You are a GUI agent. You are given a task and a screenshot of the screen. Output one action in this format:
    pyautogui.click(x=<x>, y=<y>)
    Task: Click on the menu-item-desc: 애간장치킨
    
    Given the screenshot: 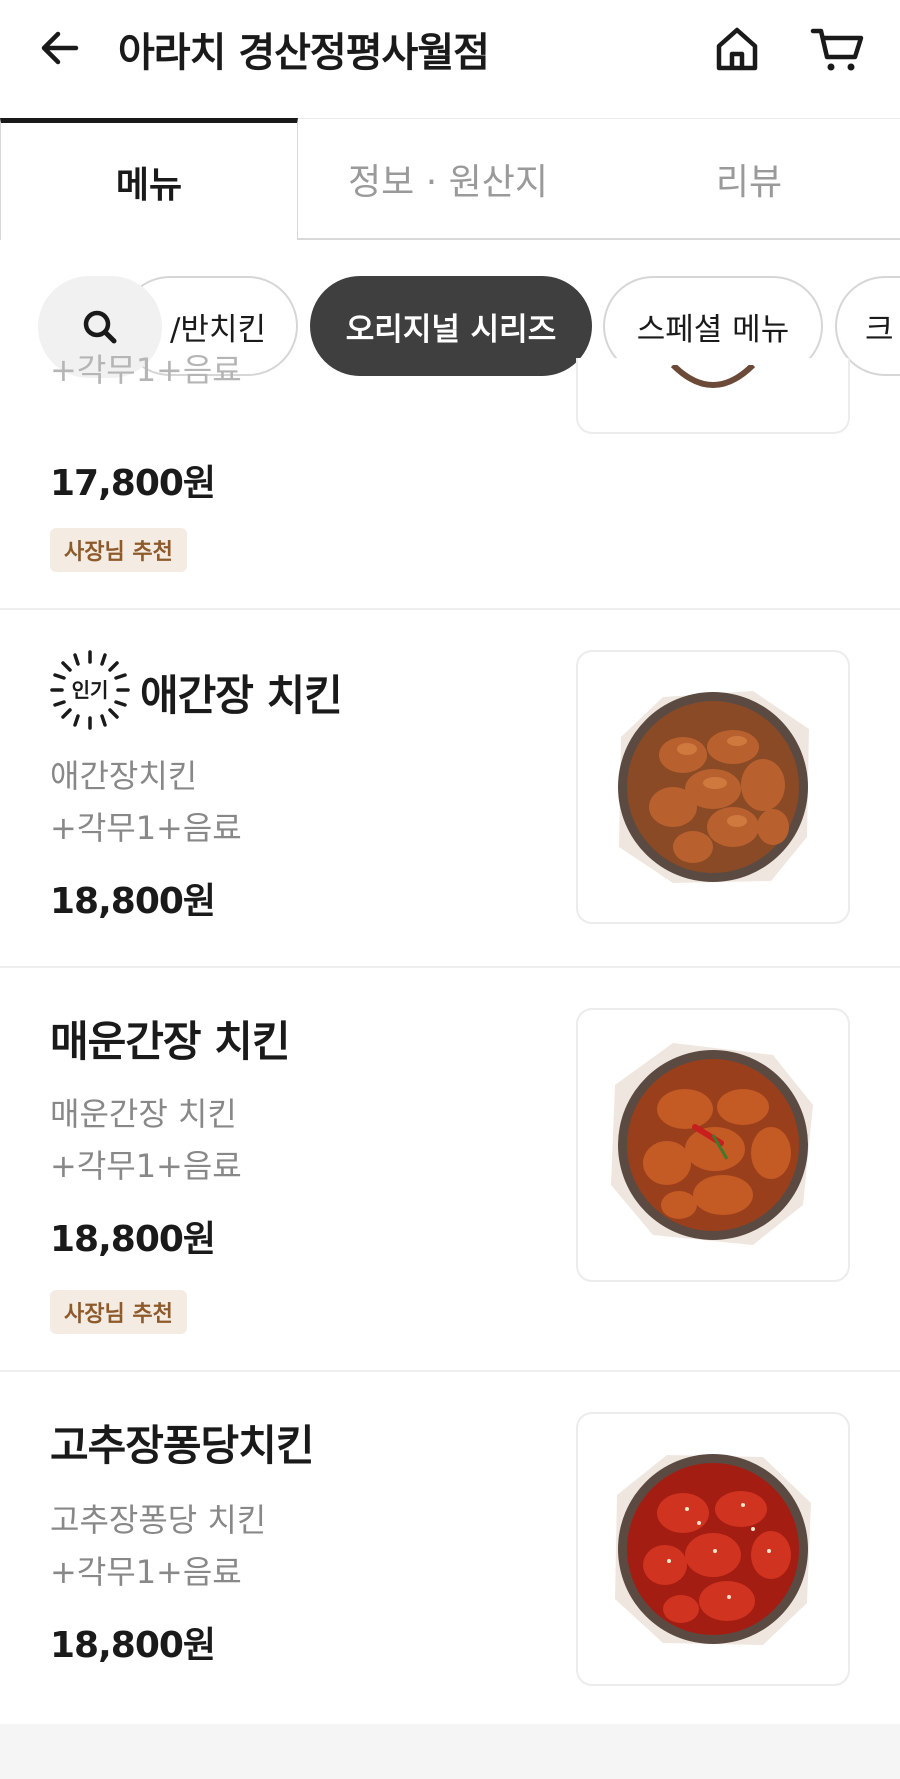 What is the action you would take?
    pyautogui.click(x=124, y=776)
    